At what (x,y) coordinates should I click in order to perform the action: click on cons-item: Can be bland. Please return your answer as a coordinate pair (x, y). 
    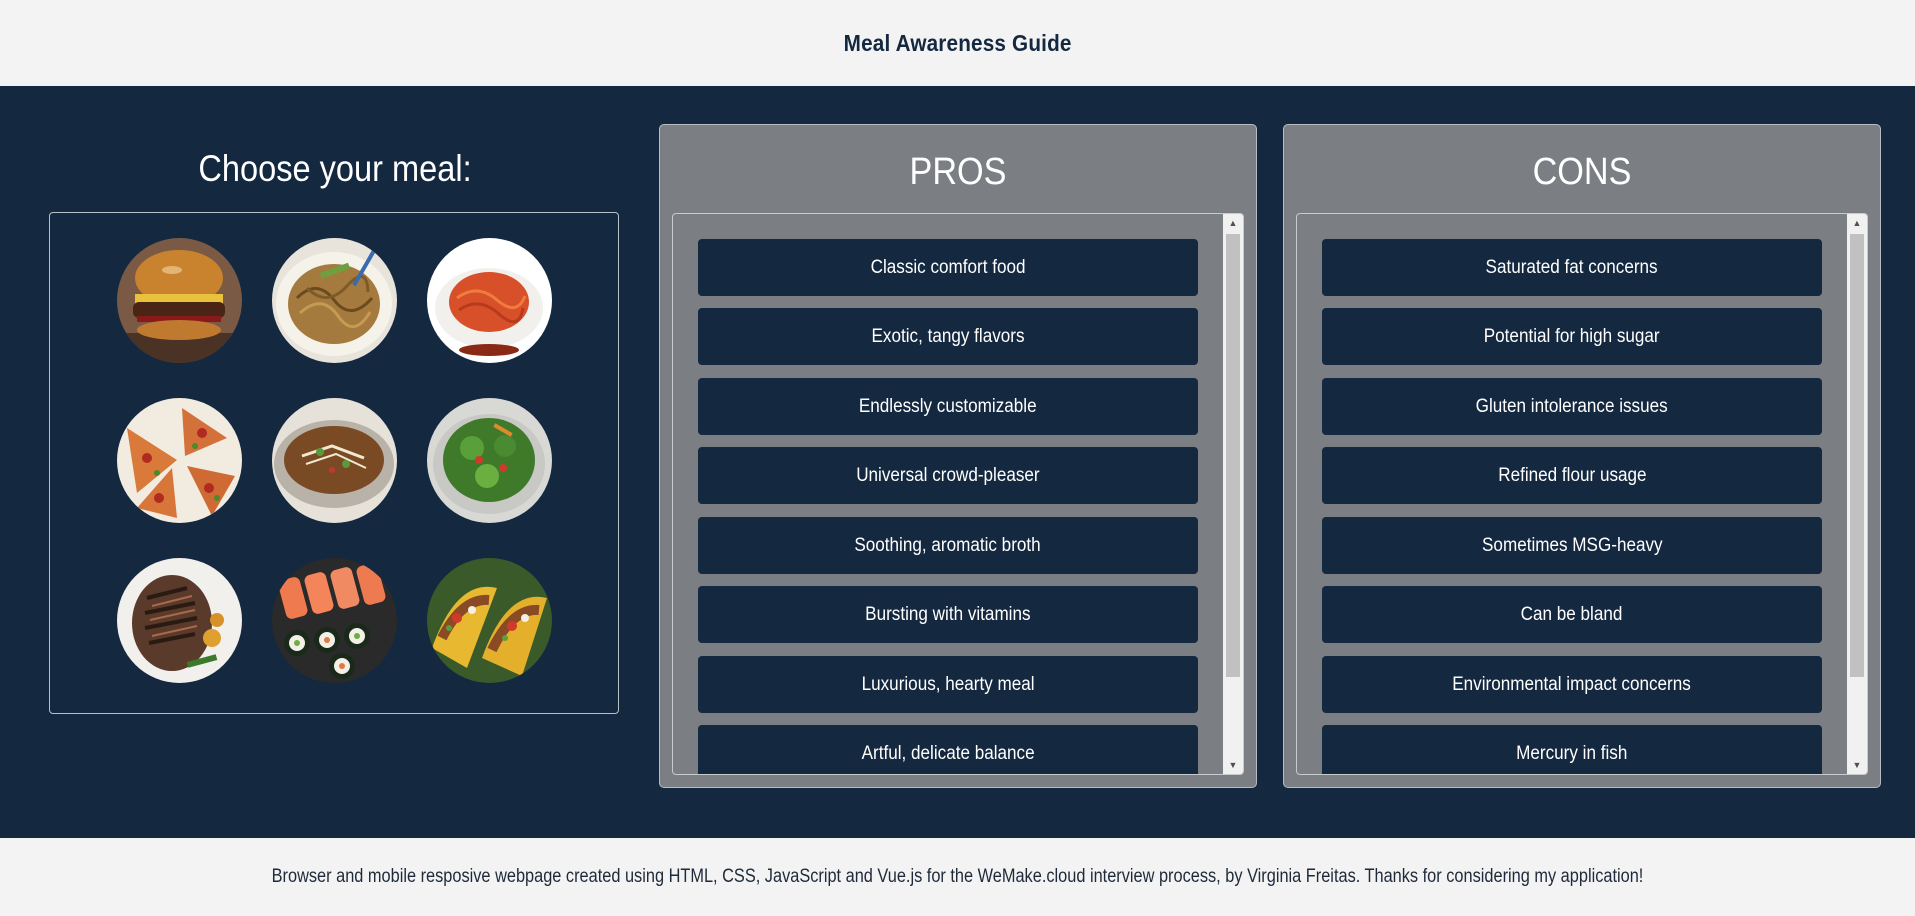
    Looking at the image, I should click on (1572, 614).